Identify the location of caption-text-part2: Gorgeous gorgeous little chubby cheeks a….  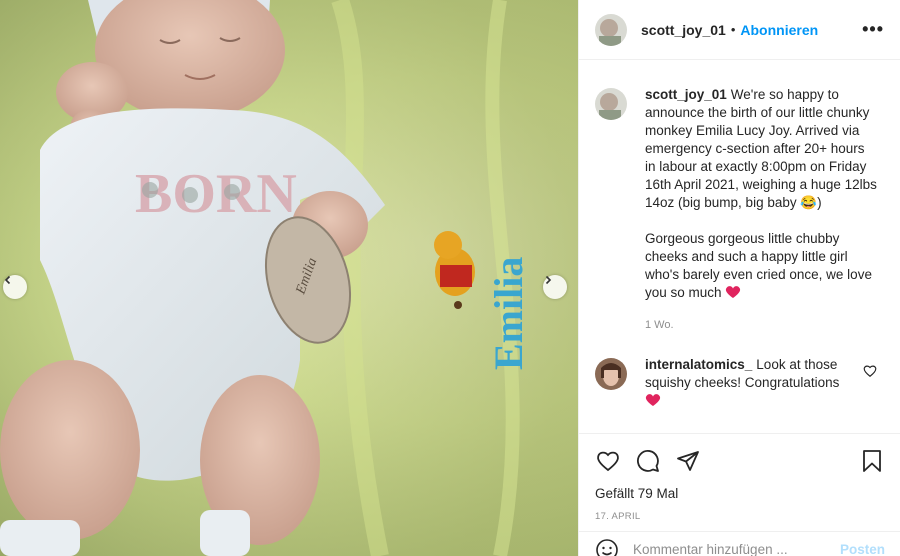
(758, 265).